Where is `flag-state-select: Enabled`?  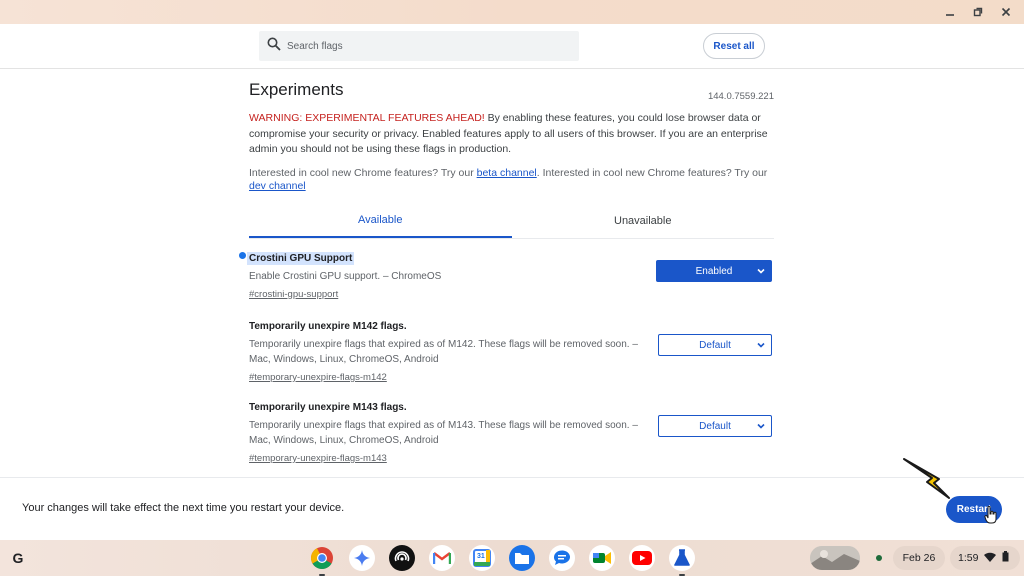 flag-state-select: Enabled is located at coordinates (714, 271).